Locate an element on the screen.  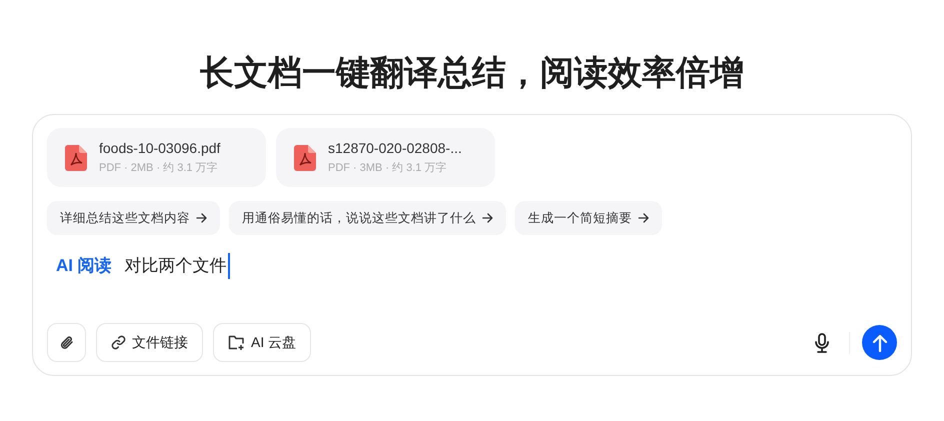
file-name: foods-10-03096.pdf is located at coordinates (159, 147).